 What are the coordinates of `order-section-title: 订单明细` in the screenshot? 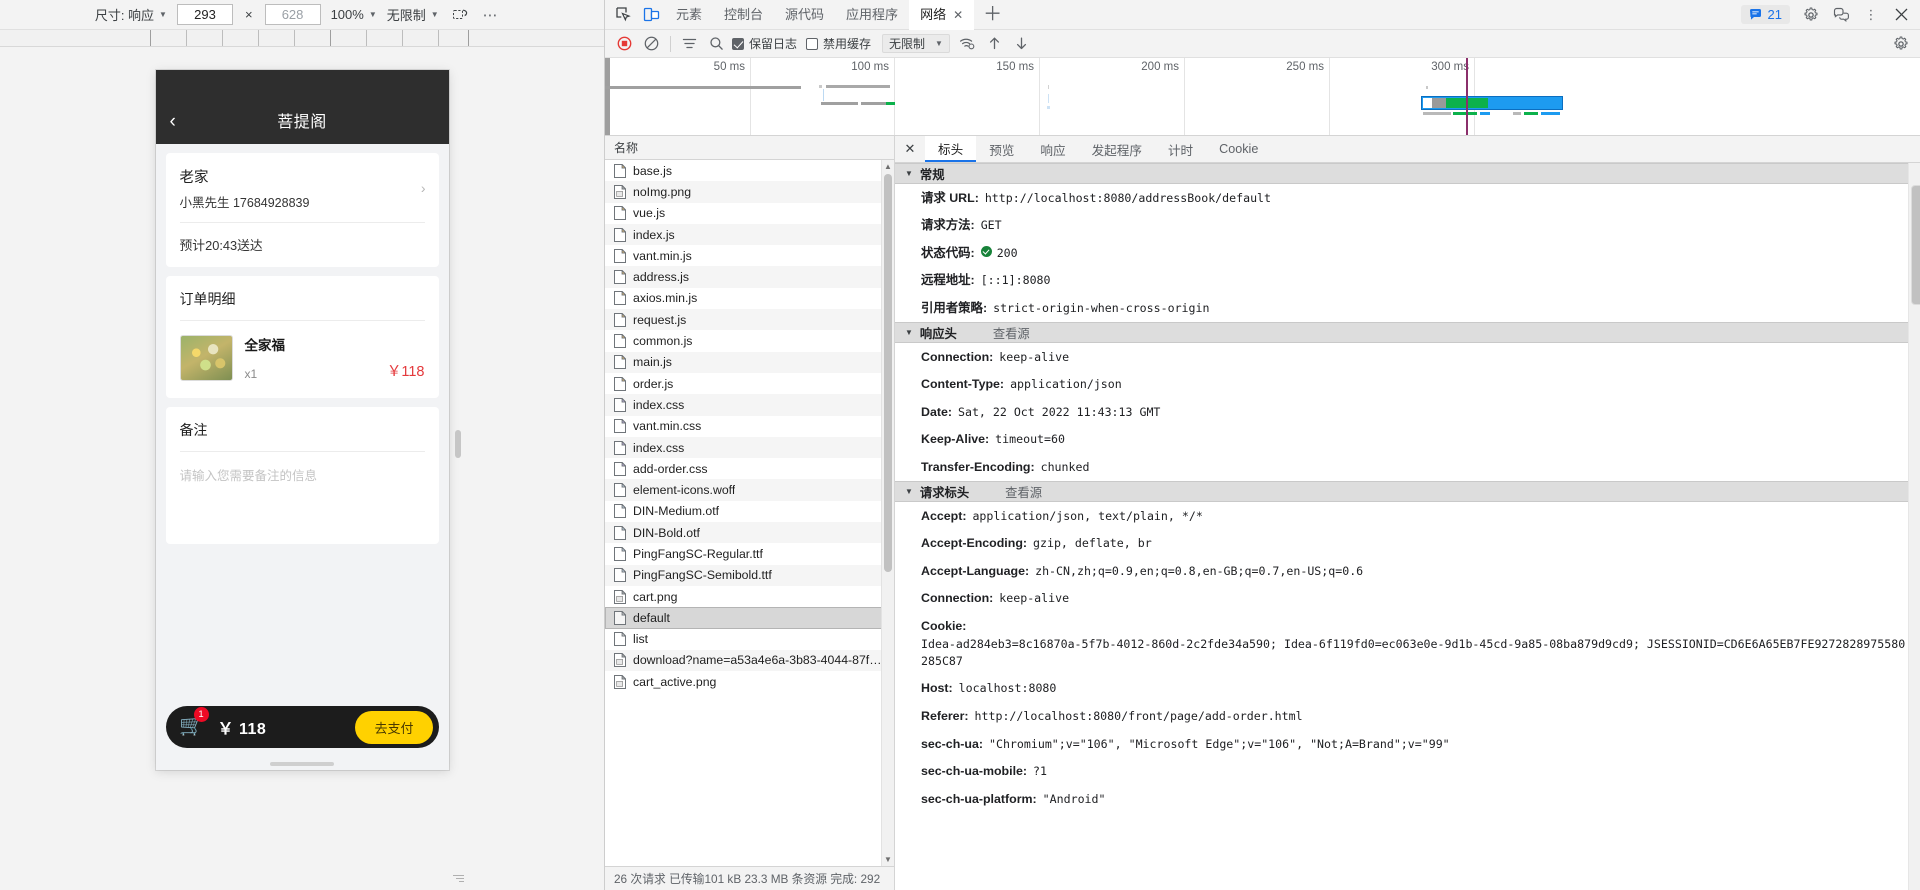 It's located at (207, 299).